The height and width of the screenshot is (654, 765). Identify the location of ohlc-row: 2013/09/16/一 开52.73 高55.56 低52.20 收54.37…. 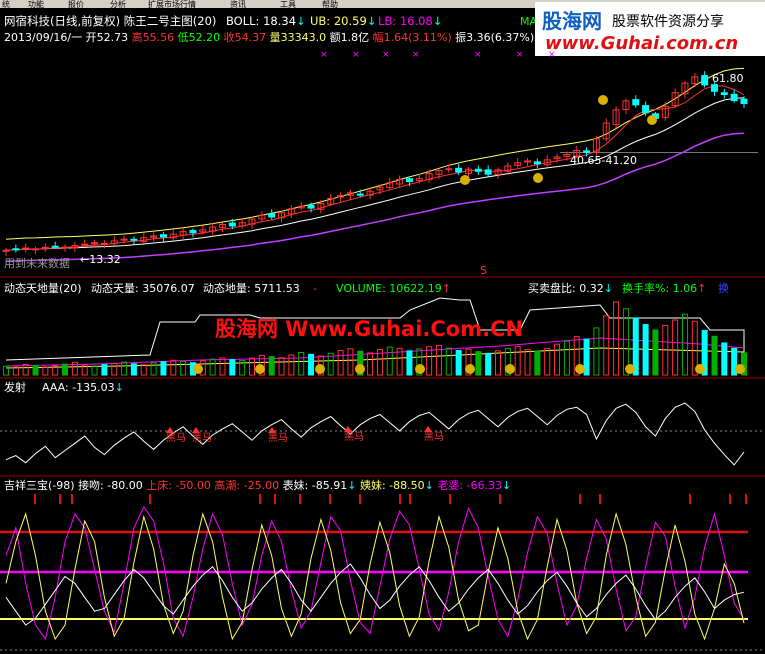
(276, 37).